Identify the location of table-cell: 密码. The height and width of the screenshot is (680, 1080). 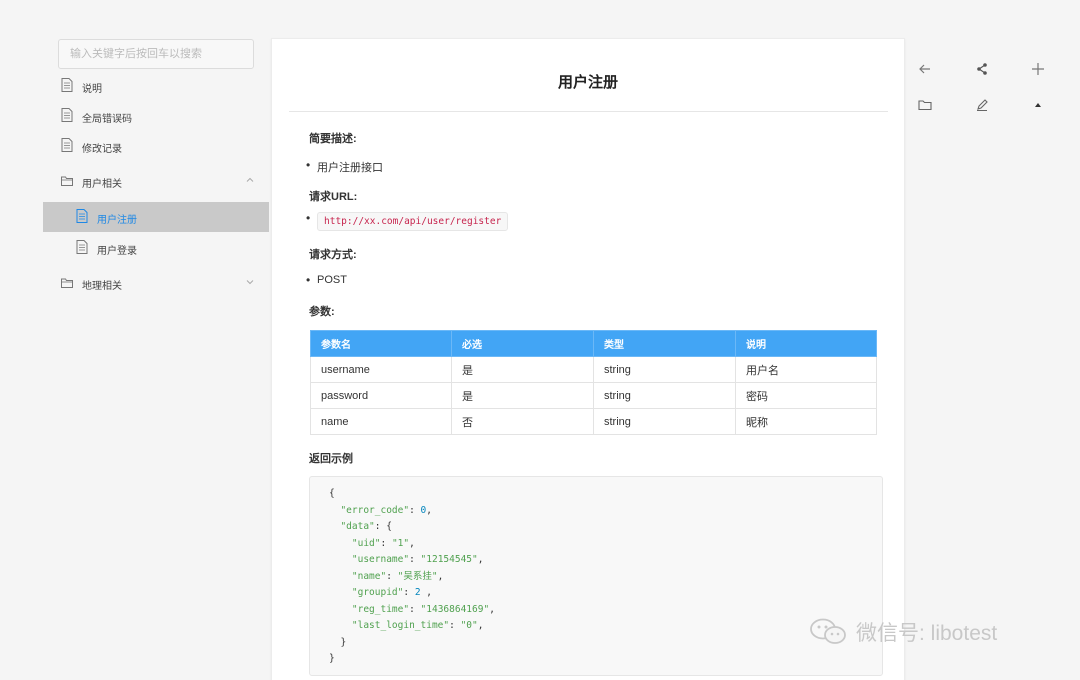
(806, 395).